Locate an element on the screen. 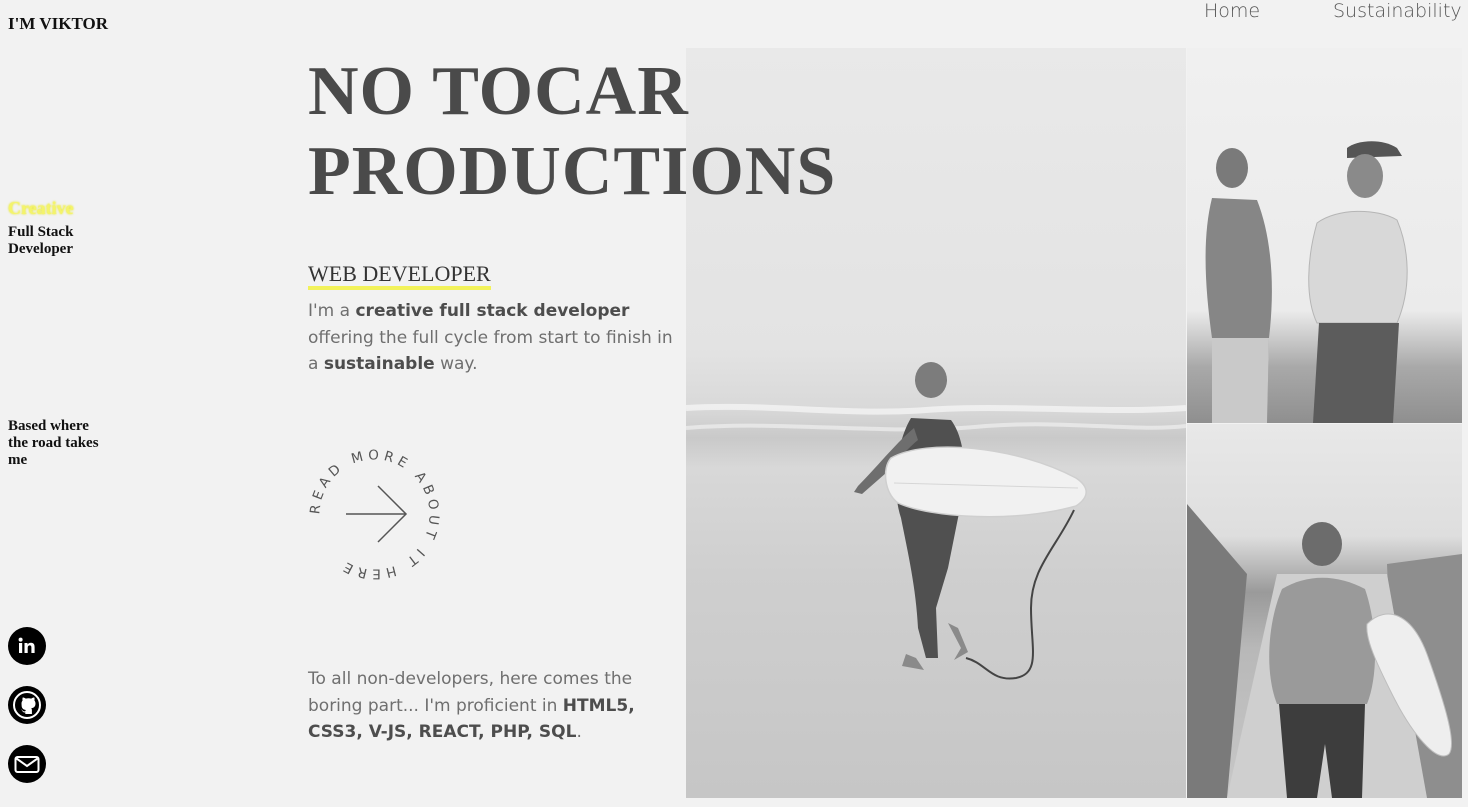 The width and height of the screenshot is (1468, 807). linkedin-link is located at coordinates (27, 646).